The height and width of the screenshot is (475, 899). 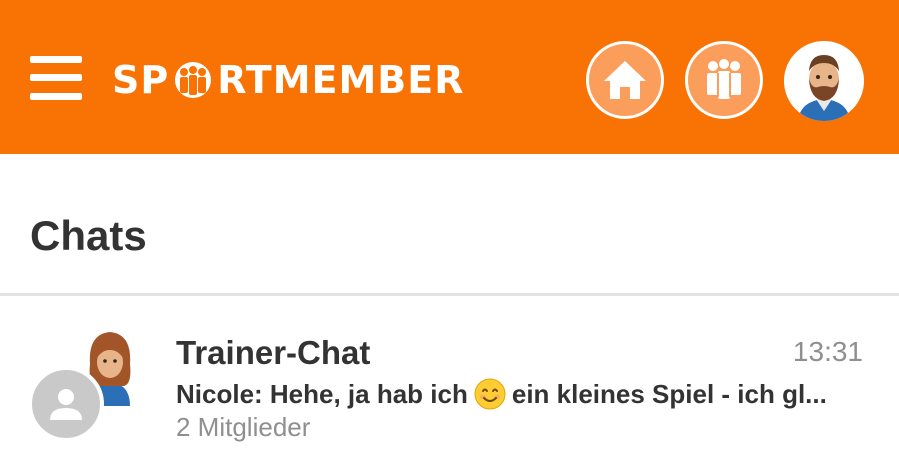 What do you see at coordinates (273, 352) in the screenshot?
I see `chat-name: Trainer-Chat` at bounding box center [273, 352].